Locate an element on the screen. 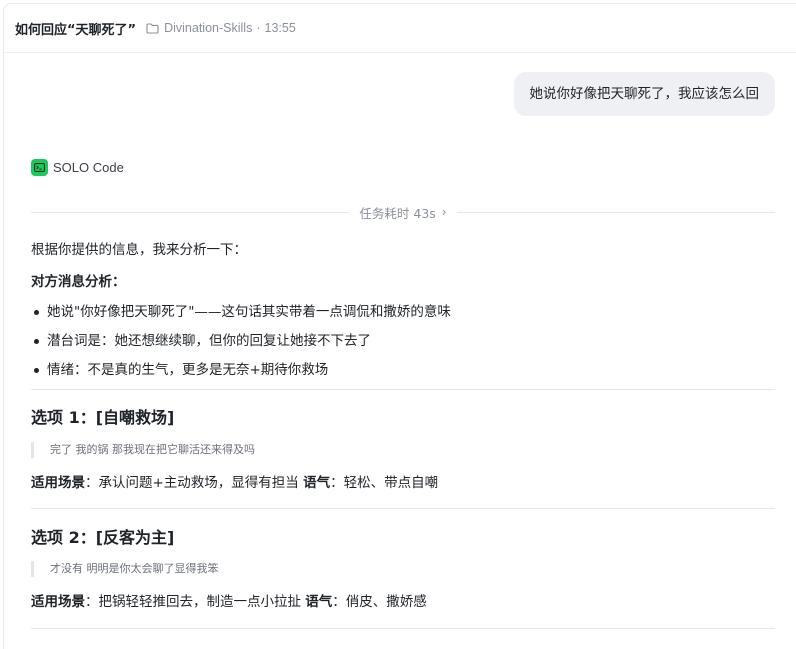 The height and width of the screenshot is (649, 796). option-2-usage: 适用场景：把锅轻轻推回去，制造一点小拉扯 语气：俏皮、撒娇感 is located at coordinates (403, 602).